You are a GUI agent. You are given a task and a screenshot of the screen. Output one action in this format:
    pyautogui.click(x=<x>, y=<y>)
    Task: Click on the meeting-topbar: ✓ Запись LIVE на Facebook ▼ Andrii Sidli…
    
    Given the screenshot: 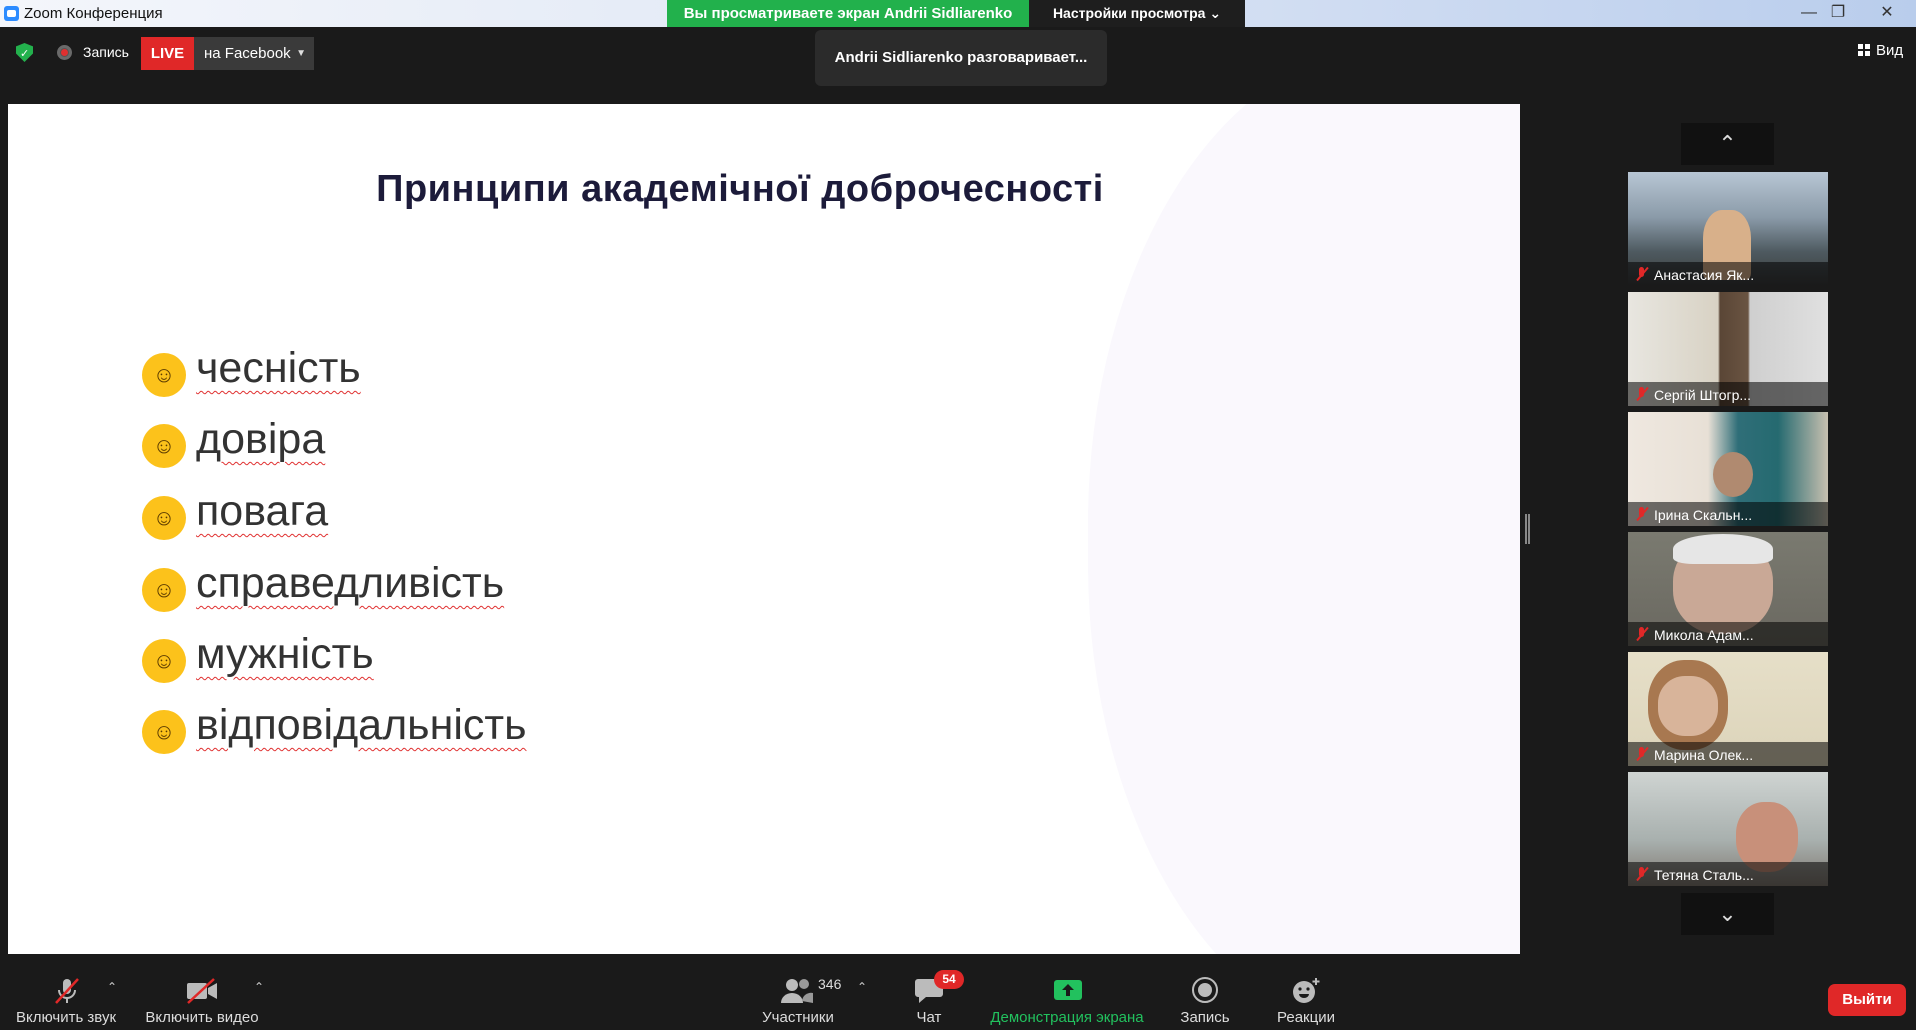 What is the action you would take?
    pyautogui.click(x=958, y=65)
    